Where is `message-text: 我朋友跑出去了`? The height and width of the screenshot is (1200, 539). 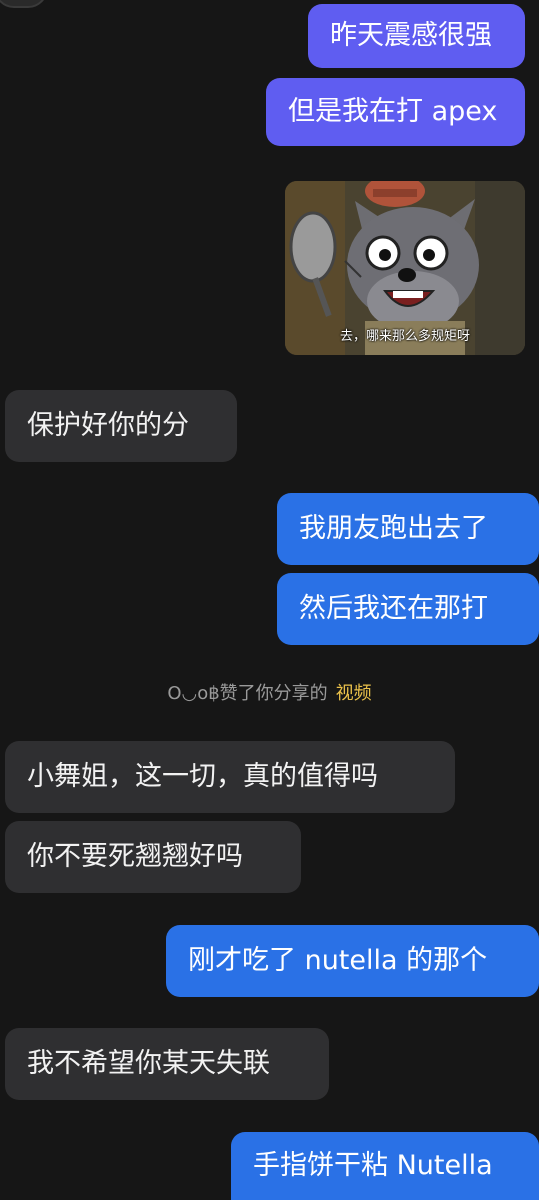
message-text: 我朋友跑出去了 is located at coordinates (393, 528).